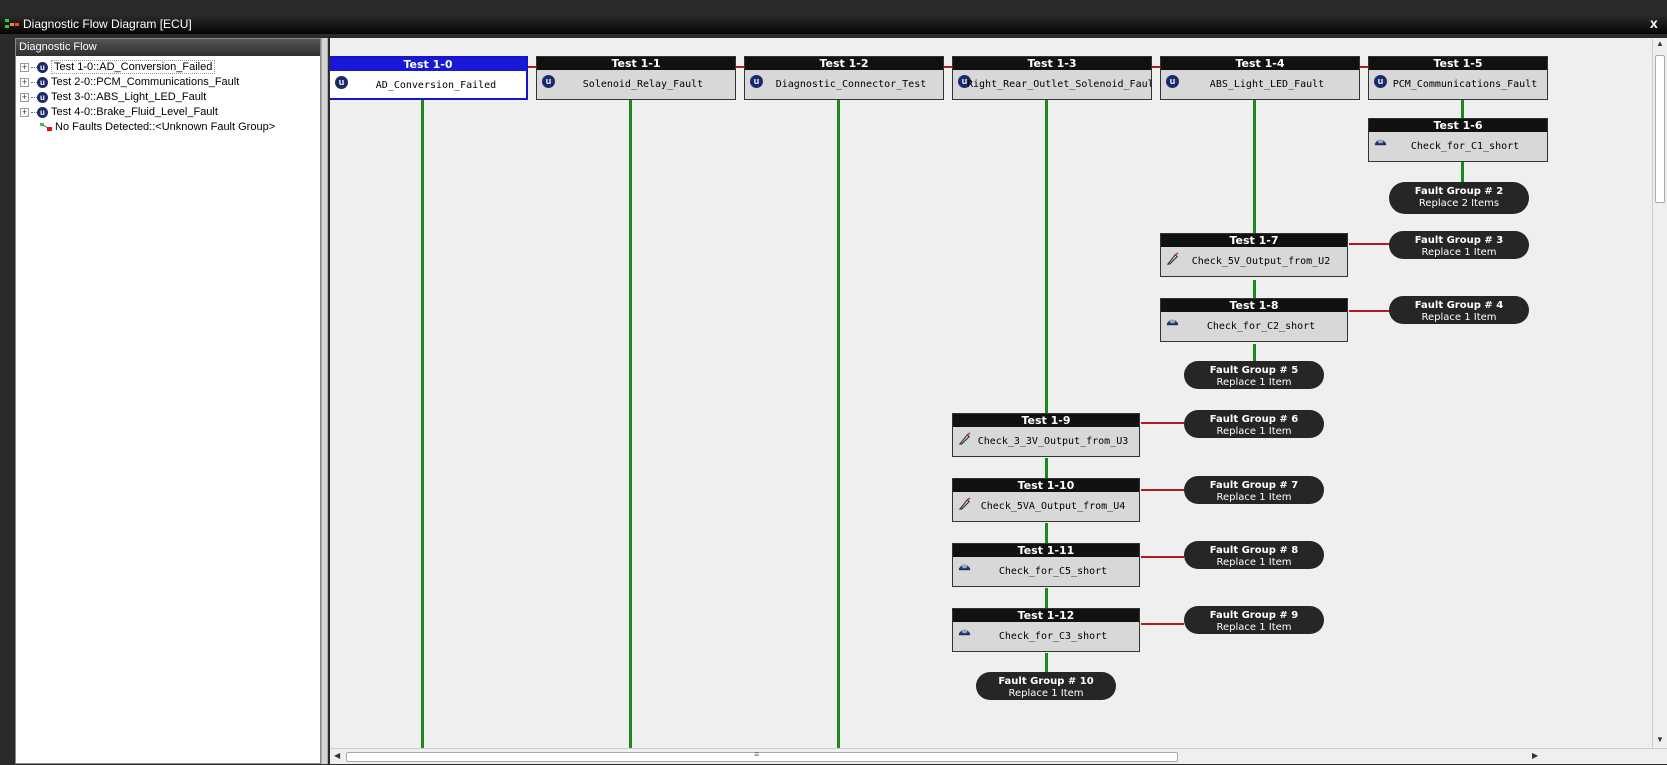 The height and width of the screenshot is (765, 1667). What do you see at coordinates (1459, 191) in the screenshot?
I see `fault-group-title: Fault Group # 2` at bounding box center [1459, 191].